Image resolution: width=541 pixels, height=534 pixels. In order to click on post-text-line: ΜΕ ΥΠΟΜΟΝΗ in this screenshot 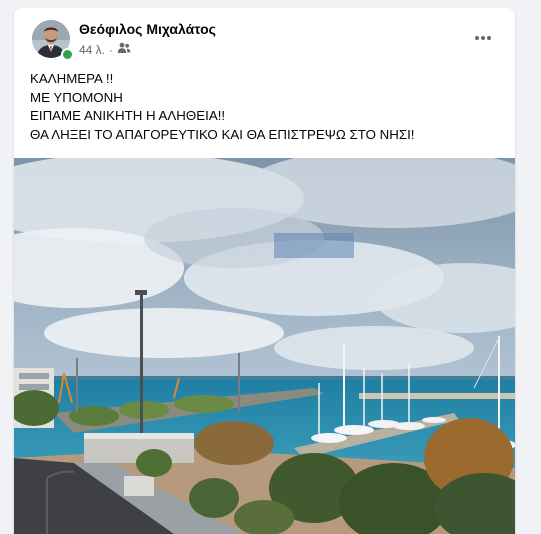, I will do `click(76, 97)`.